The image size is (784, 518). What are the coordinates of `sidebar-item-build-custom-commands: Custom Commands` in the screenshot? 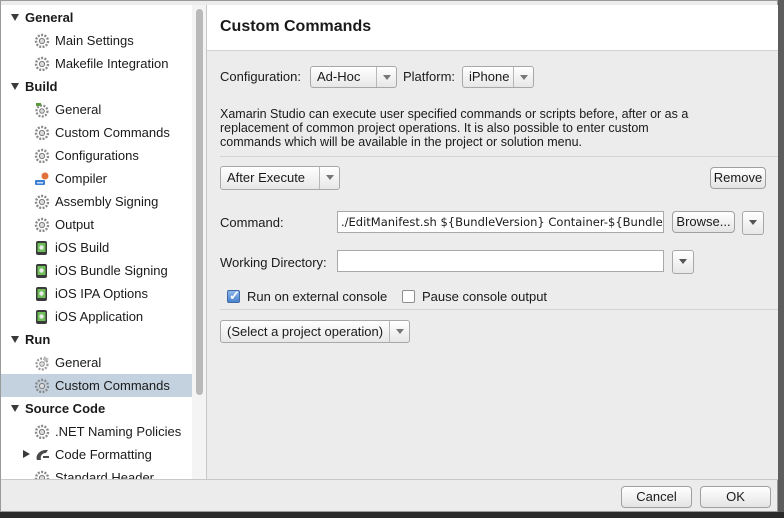 It's located at (96, 132).